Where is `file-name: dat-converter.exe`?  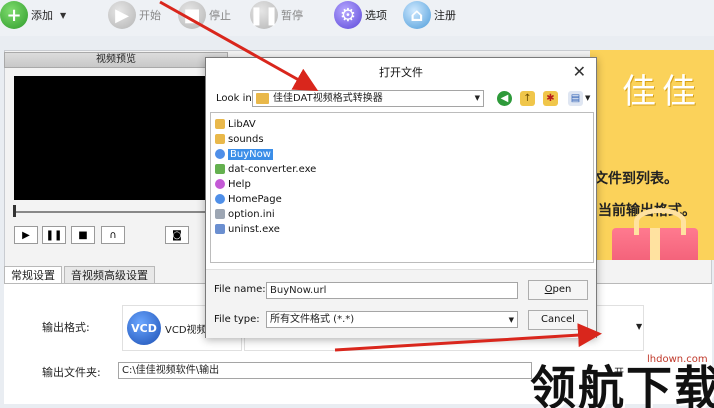 file-name: dat-converter.exe is located at coordinates (272, 169).